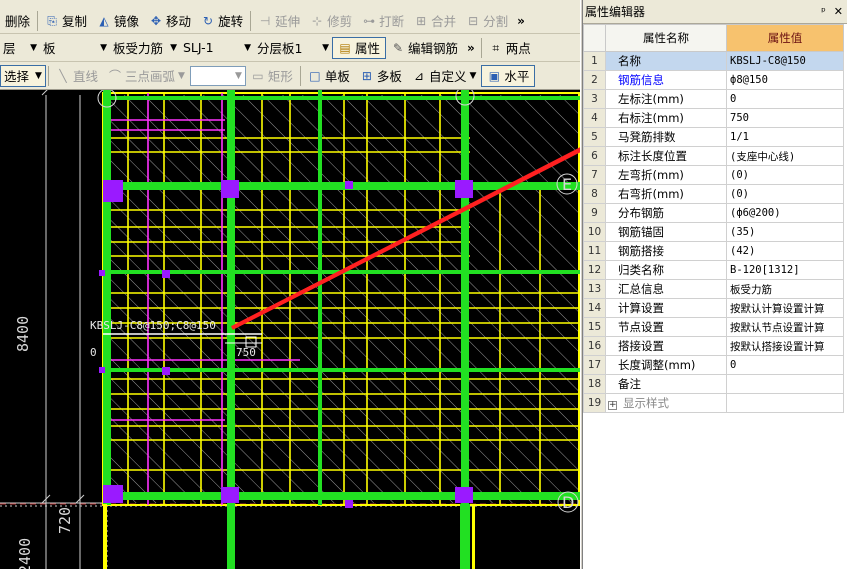 The height and width of the screenshot is (569, 847). What do you see at coordinates (17, 21) in the screenshot?
I see `delete-button: 删除` at bounding box center [17, 21].